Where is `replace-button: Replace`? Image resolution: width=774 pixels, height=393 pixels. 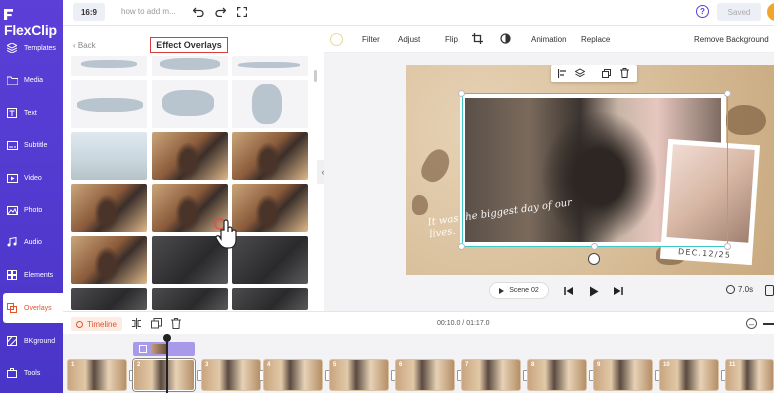 replace-button: Replace is located at coordinates (595, 39).